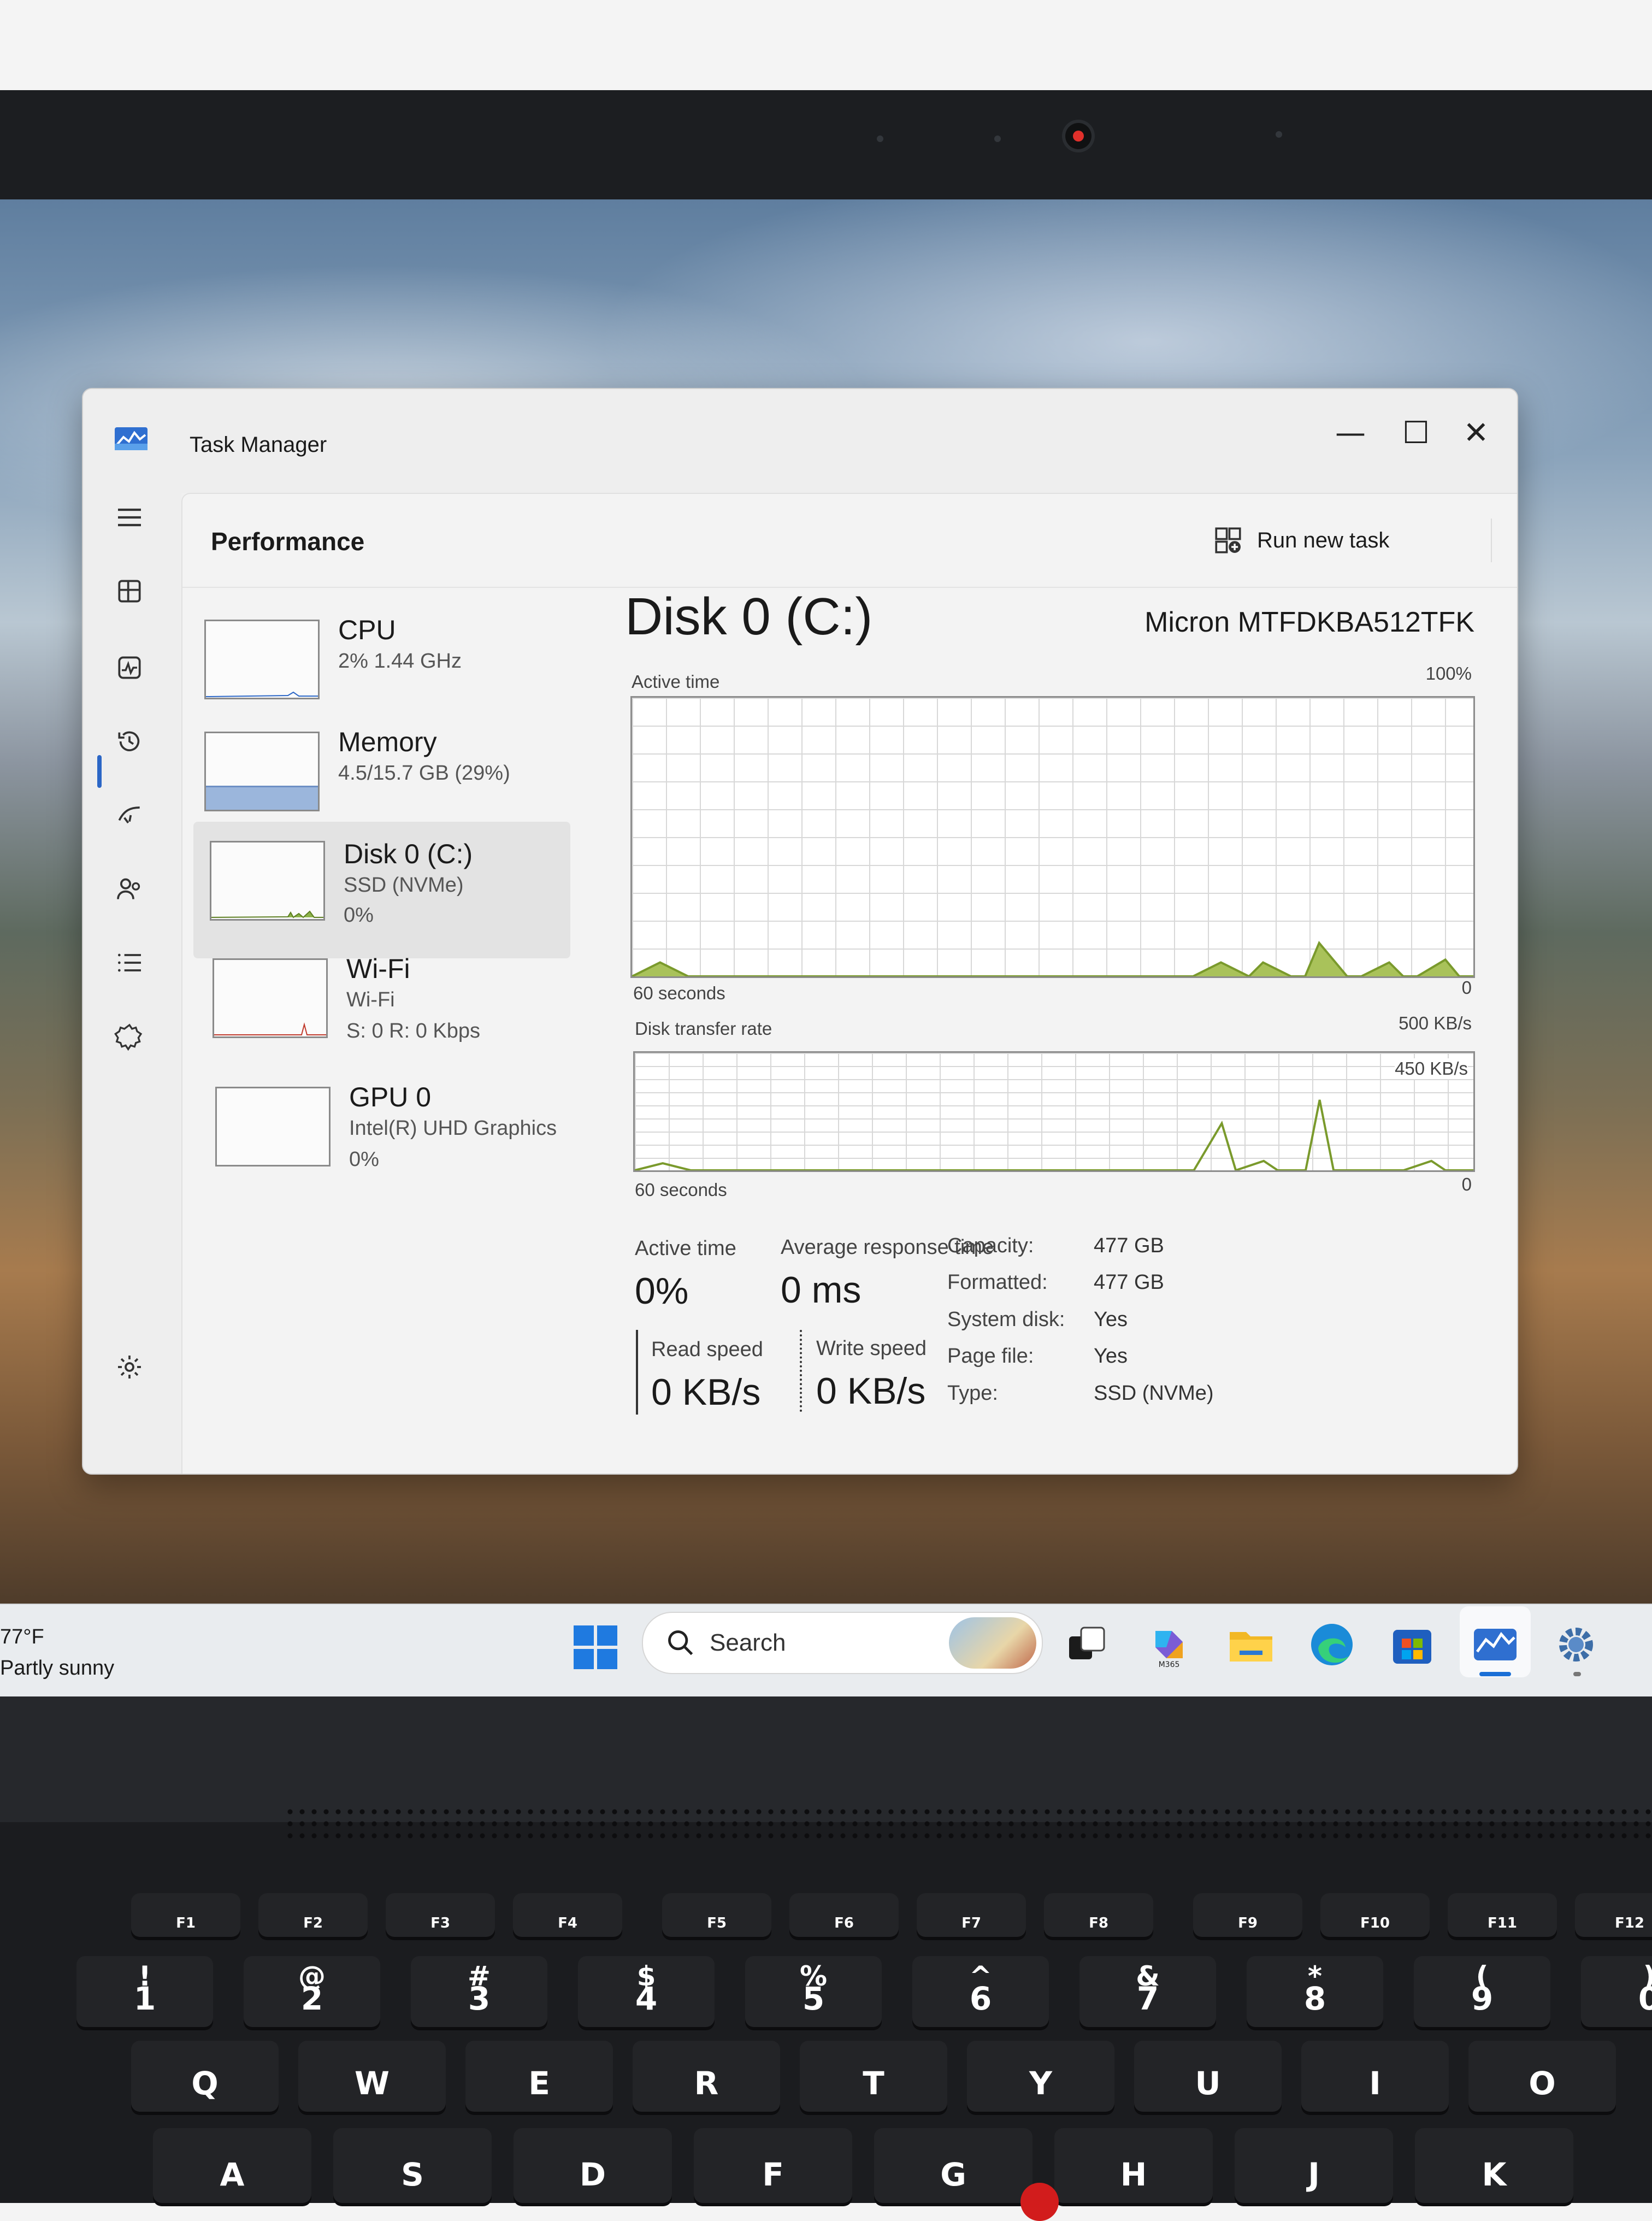  Describe the element at coordinates (400, 661) in the screenshot. I see `device-detail: 2% 1.44 GHz` at that location.